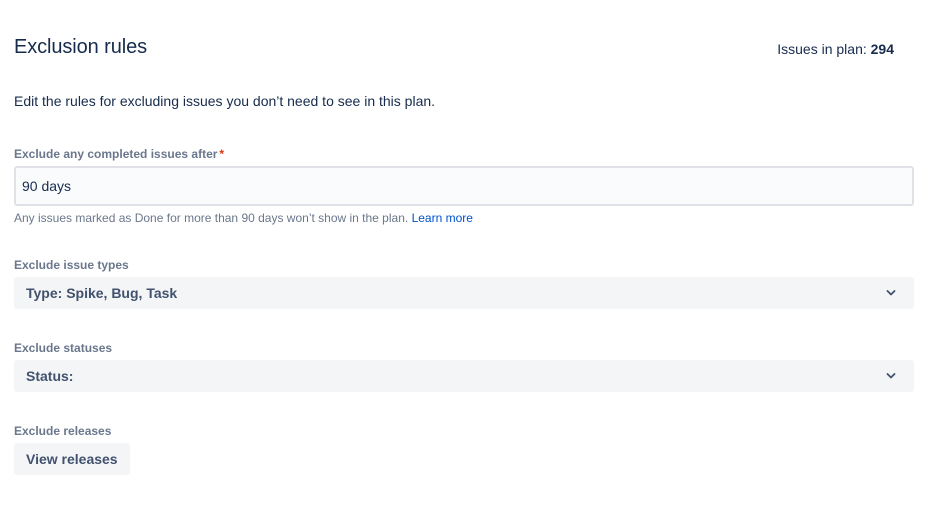 The image size is (929, 518). I want to click on issue-types-select: Type: Spike, Bug, Task, so click(464, 293).